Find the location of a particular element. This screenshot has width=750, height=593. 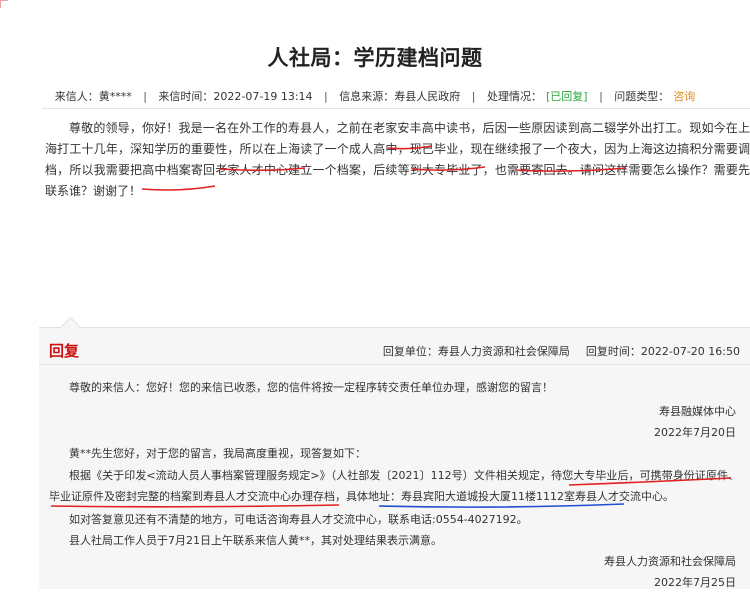

letter-text: ，因为 is located at coordinates (610, 149).